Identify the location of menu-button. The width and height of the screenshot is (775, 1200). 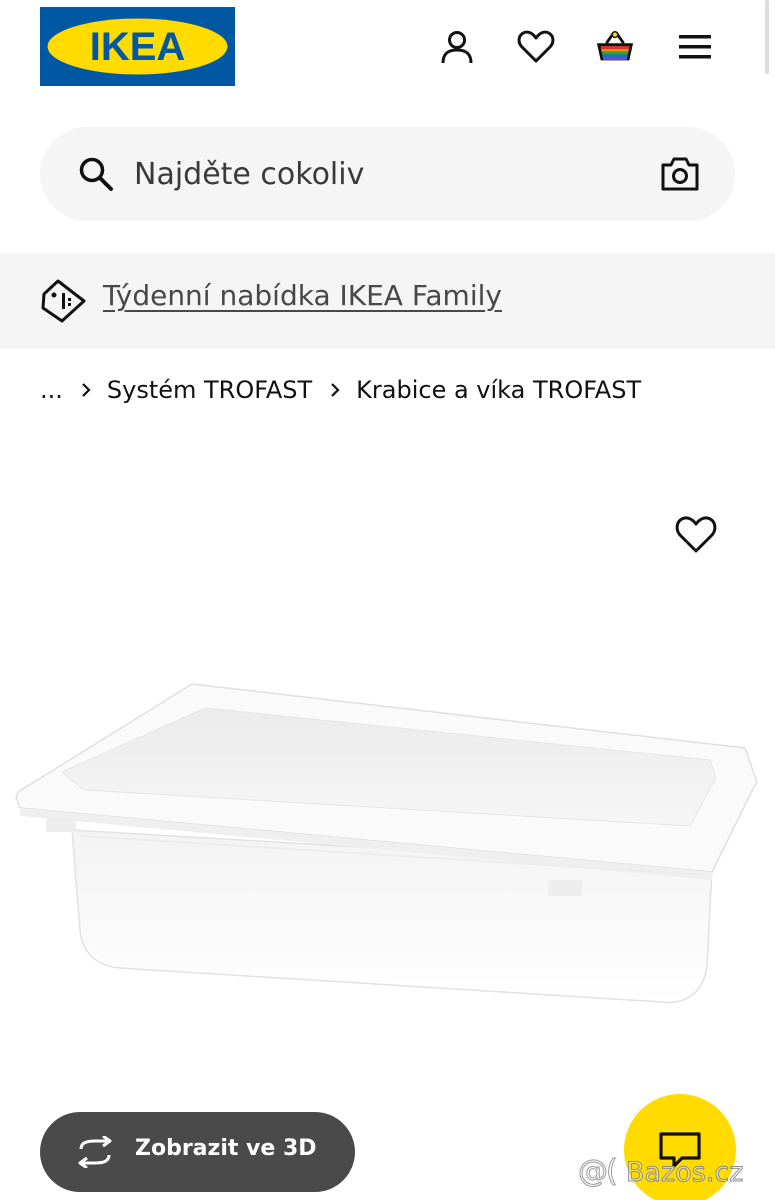
(695, 47).